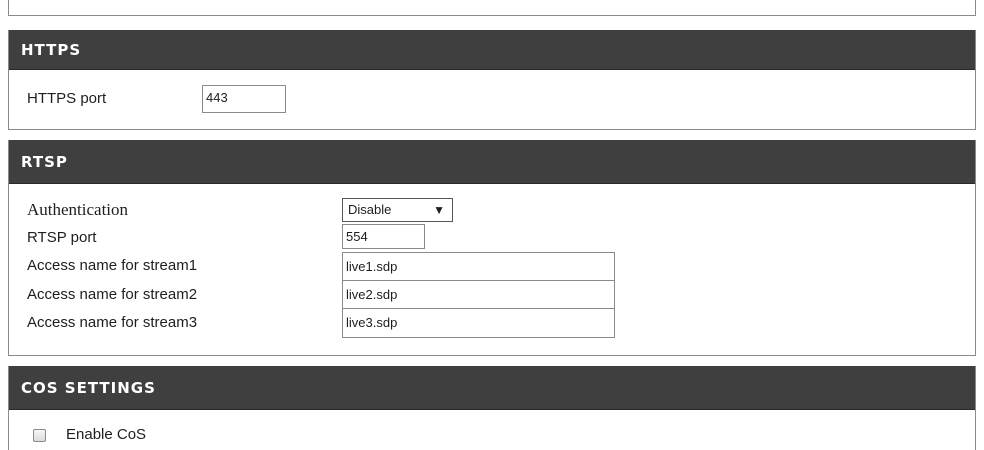 The image size is (984, 450). Describe the element at coordinates (112, 294) in the screenshot. I see `stream2-access-name-label: Access name for stream2` at that location.